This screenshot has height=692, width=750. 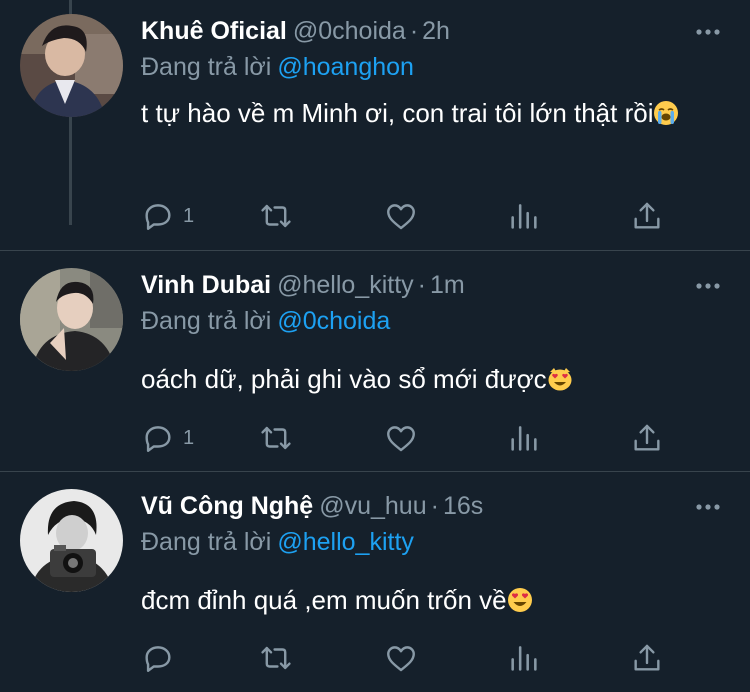 What do you see at coordinates (227, 506) in the screenshot?
I see `display-name: Vũ Công Nghệ` at bounding box center [227, 506].